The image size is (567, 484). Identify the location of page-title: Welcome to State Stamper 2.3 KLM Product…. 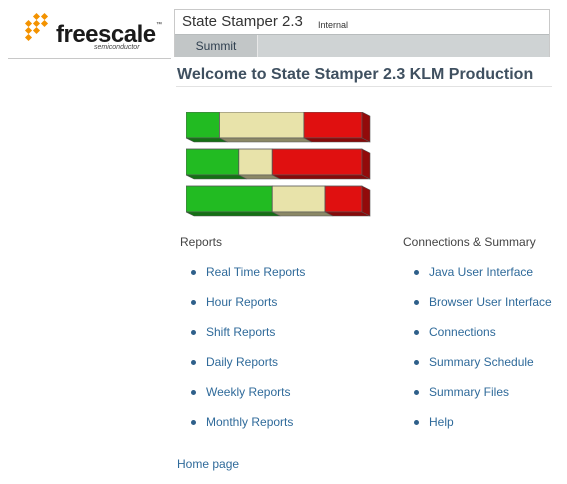
(355, 74).